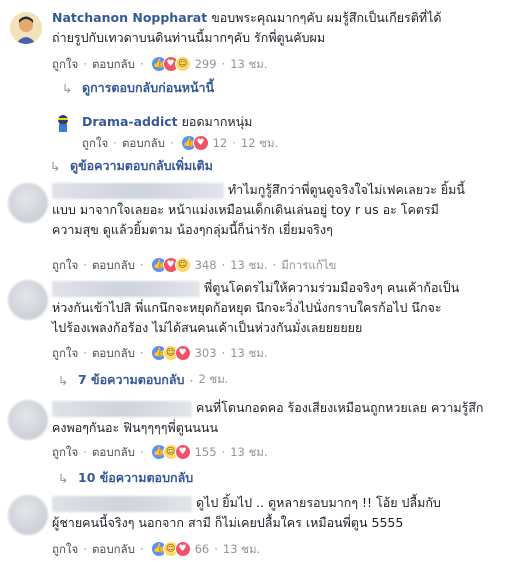  What do you see at coordinates (220, 143) in the screenshot?
I see `reaction-count: 12` at bounding box center [220, 143].